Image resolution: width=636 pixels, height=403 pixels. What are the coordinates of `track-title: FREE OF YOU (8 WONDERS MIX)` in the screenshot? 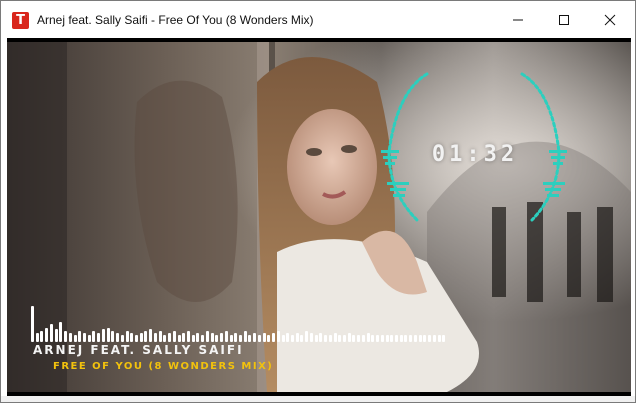 It's located at (163, 366).